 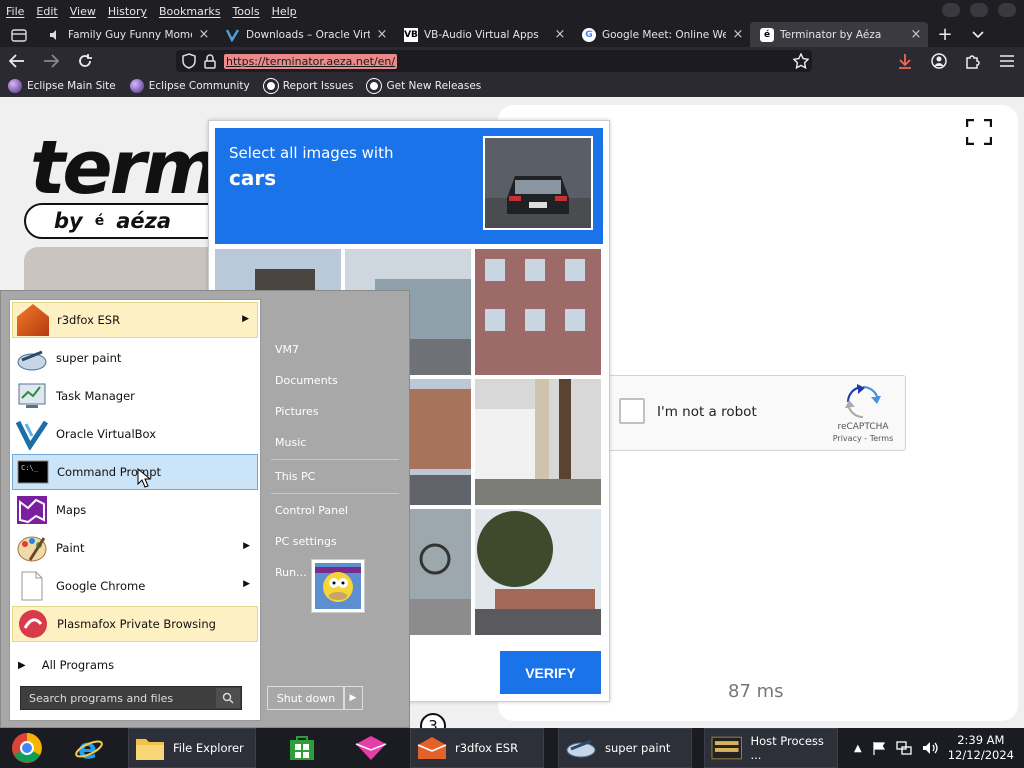 I want to click on minimize-button, so click(x=951, y=10).